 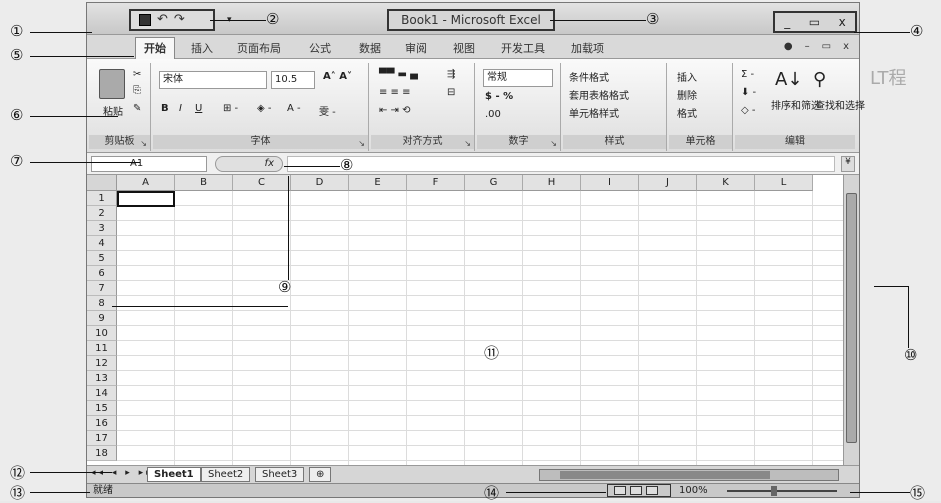 I want to click on tab-page-layout: 页面布局, so click(x=259, y=48).